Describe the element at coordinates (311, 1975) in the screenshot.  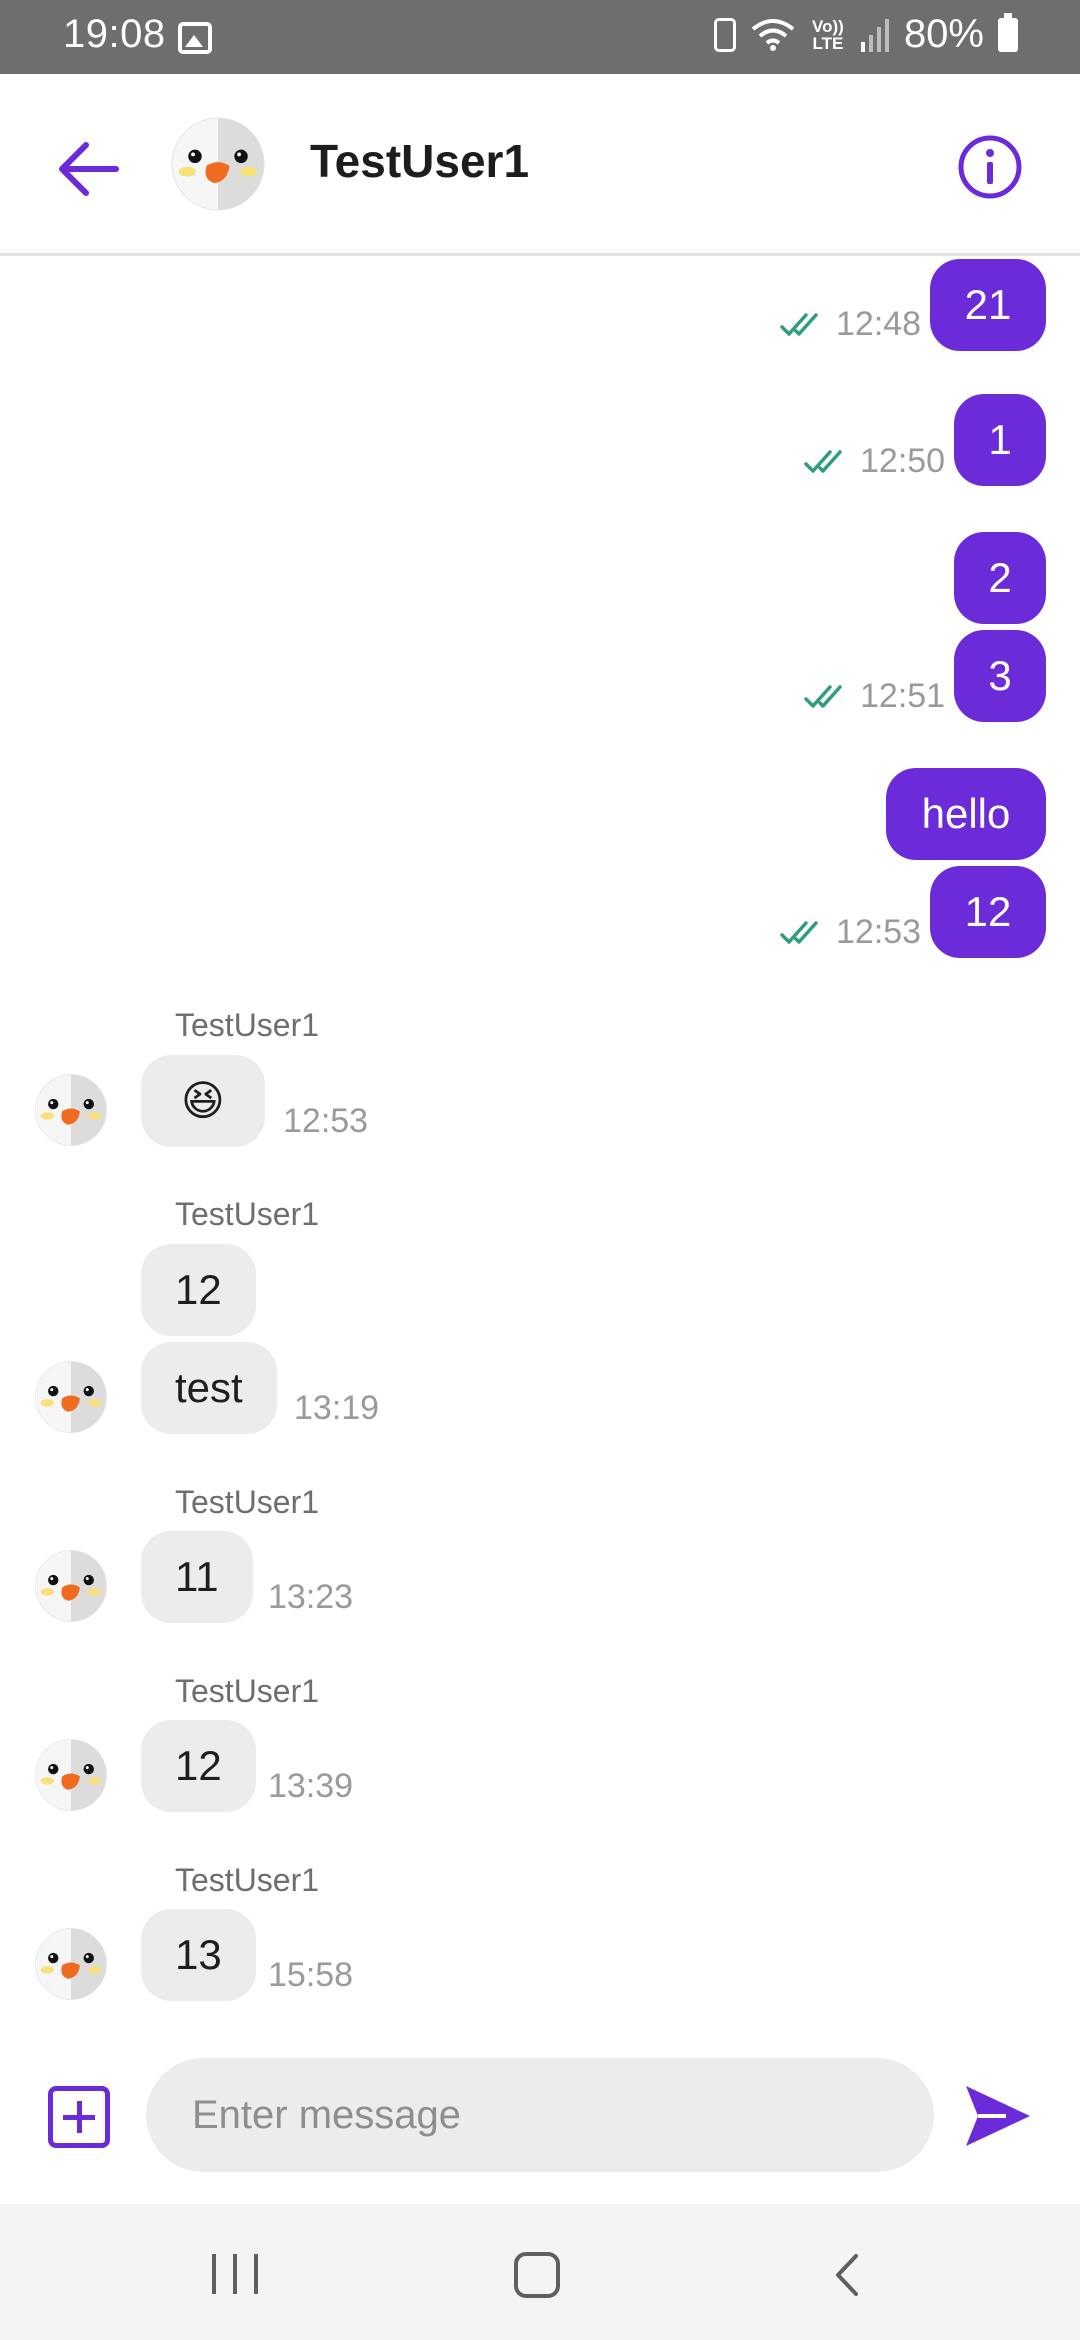
I see `message-time: 15:58` at that location.